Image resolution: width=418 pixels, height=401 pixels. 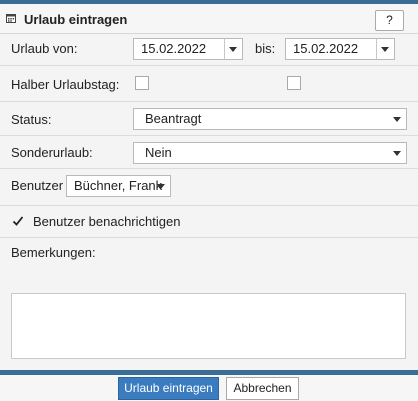 What do you see at coordinates (31, 119) in the screenshot?
I see `status-label: Status:` at bounding box center [31, 119].